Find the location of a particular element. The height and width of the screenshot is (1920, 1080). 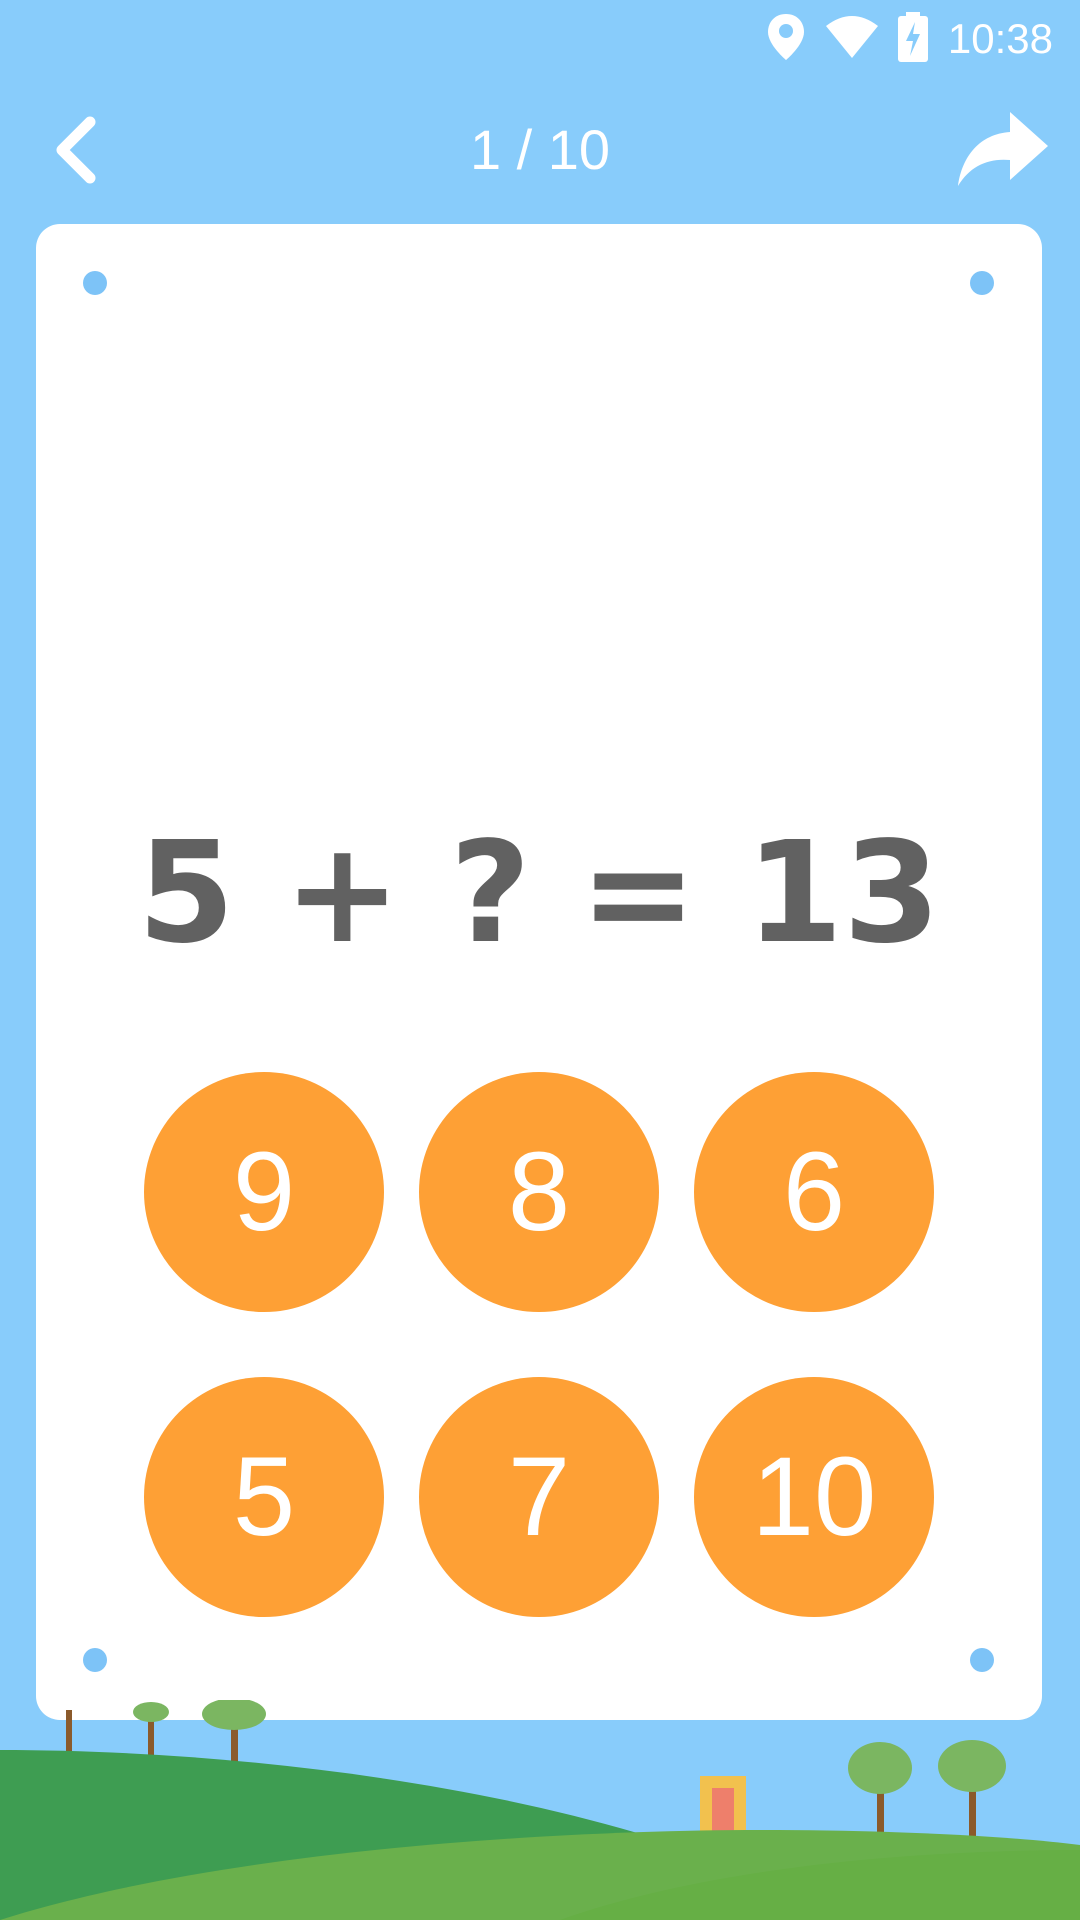

answer-button: 5 is located at coordinates (264, 1497).